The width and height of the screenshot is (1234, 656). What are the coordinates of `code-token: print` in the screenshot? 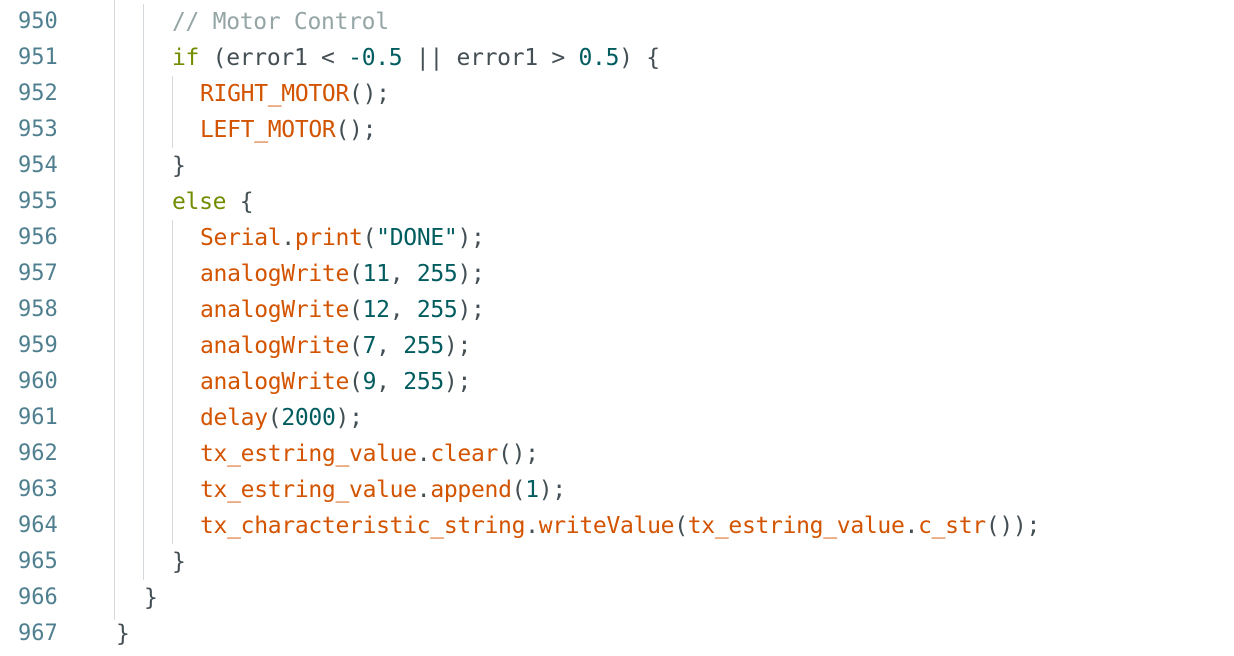 It's located at (328, 238).